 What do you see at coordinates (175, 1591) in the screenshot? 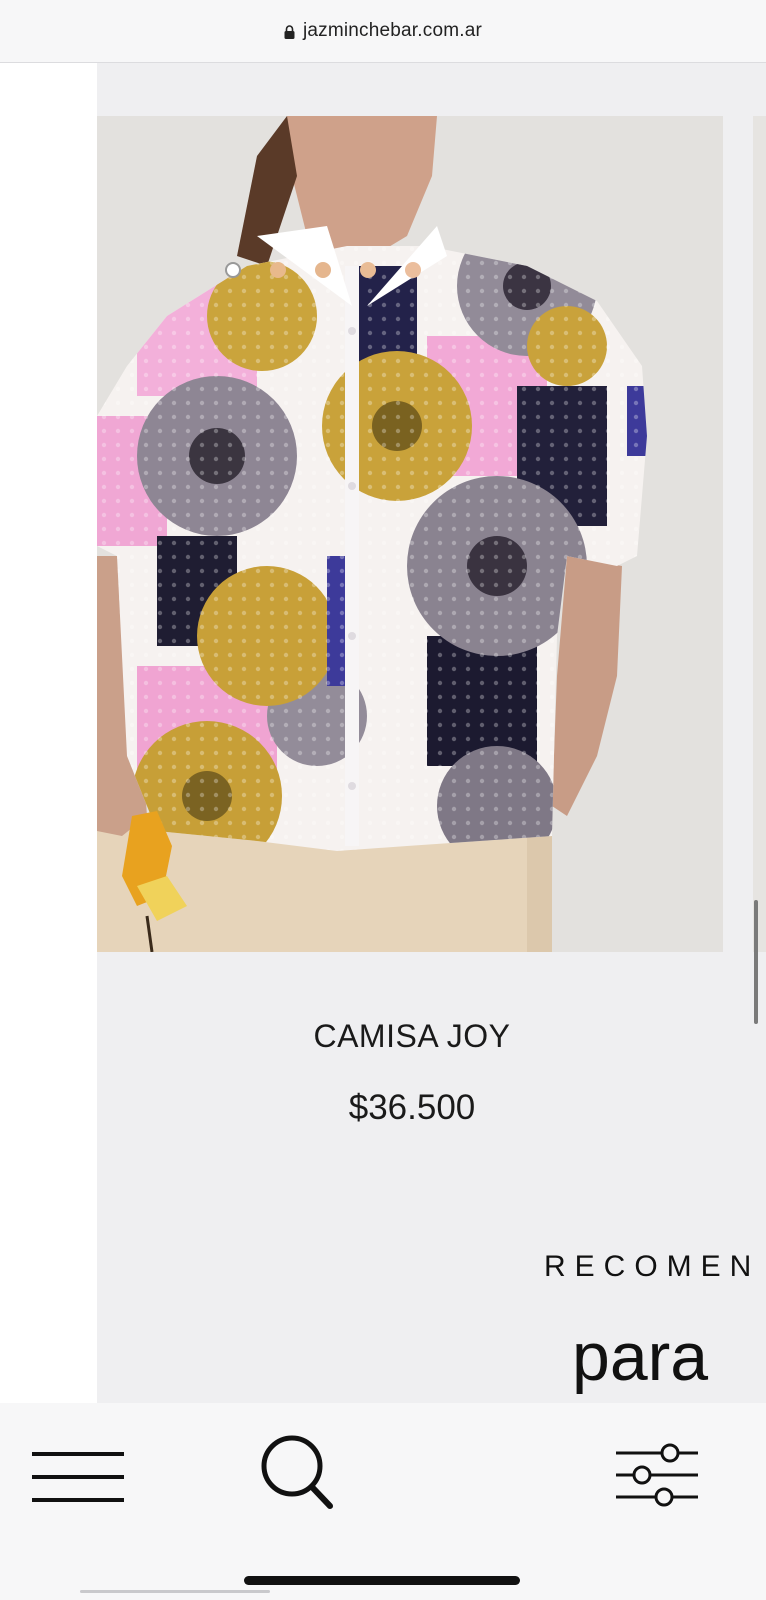
I see `tab-scroll-indicator` at bounding box center [175, 1591].